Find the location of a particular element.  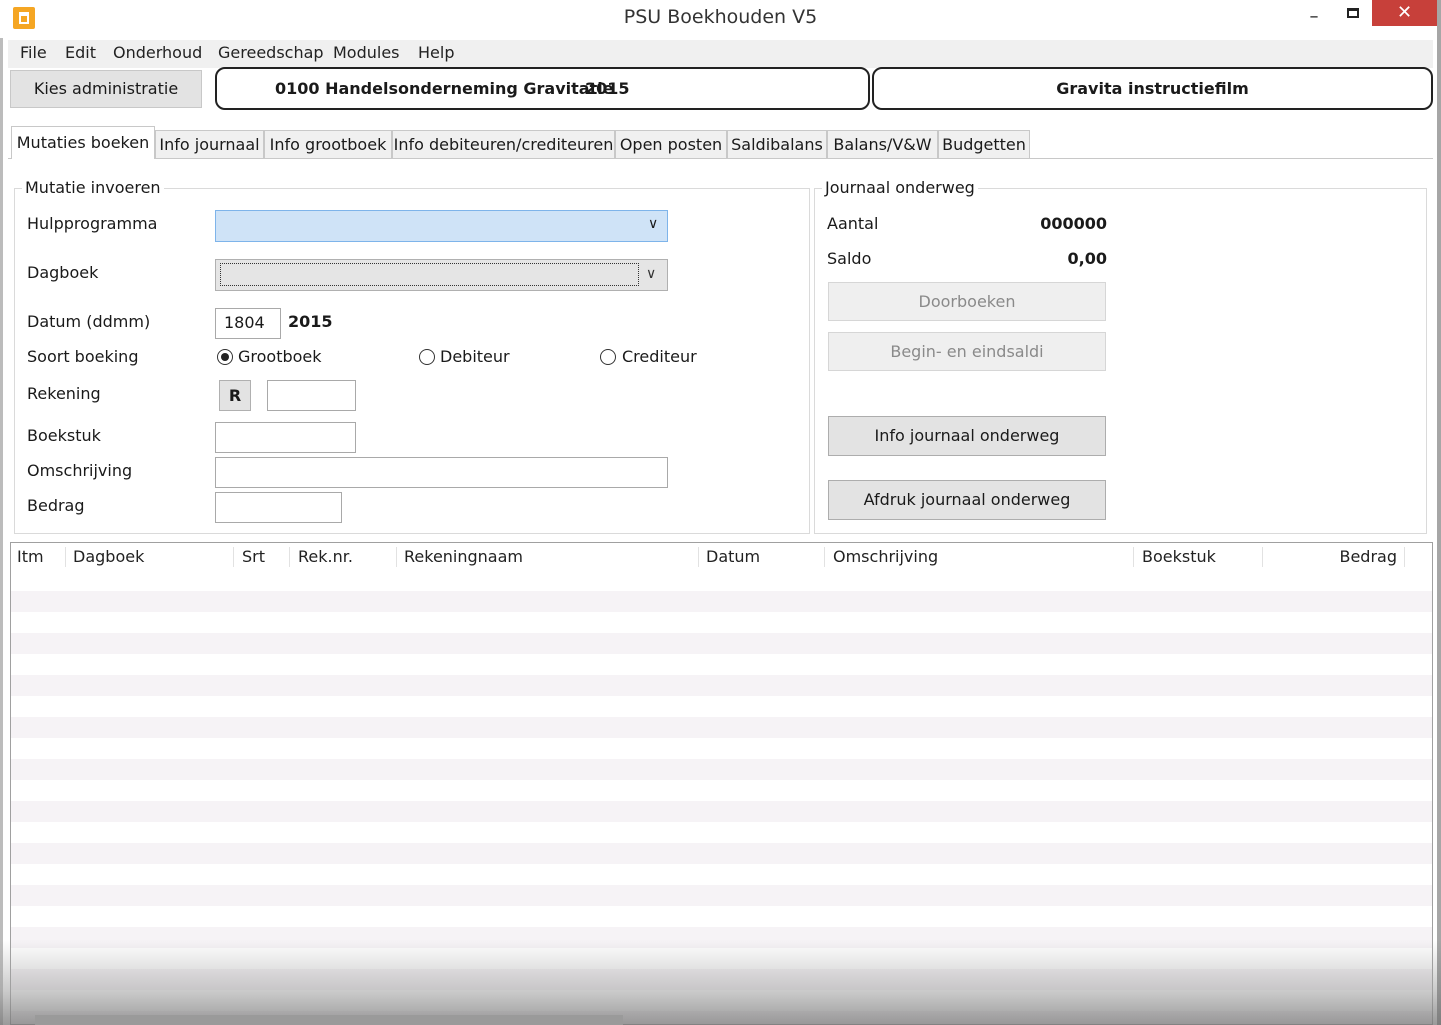

info-journaal-onderweg-button: Info journaal onderweg is located at coordinates (967, 436).